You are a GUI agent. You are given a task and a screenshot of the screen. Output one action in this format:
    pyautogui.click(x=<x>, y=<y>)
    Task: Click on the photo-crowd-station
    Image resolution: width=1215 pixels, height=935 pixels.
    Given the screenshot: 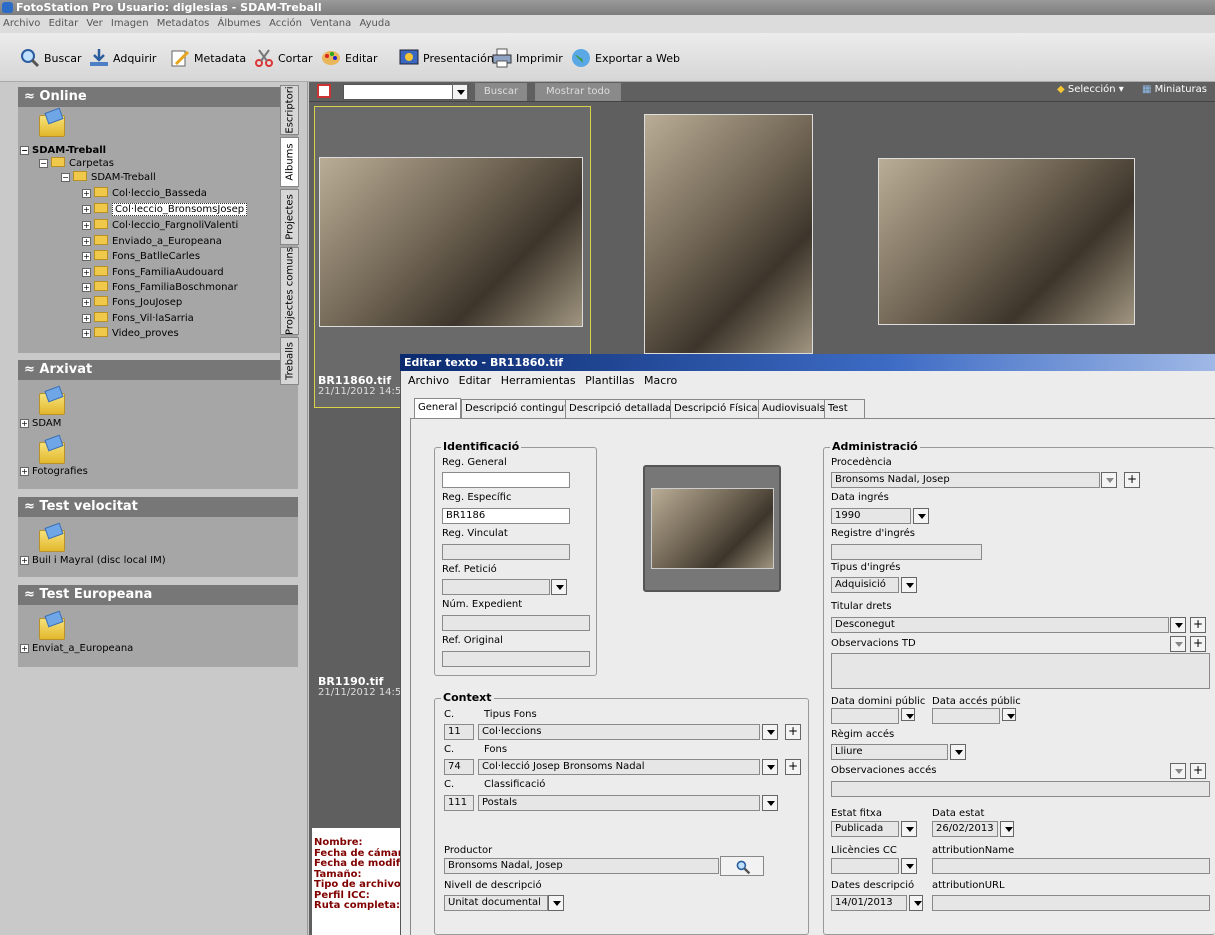 What is the action you would take?
    pyautogui.click(x=451, y=242)
    